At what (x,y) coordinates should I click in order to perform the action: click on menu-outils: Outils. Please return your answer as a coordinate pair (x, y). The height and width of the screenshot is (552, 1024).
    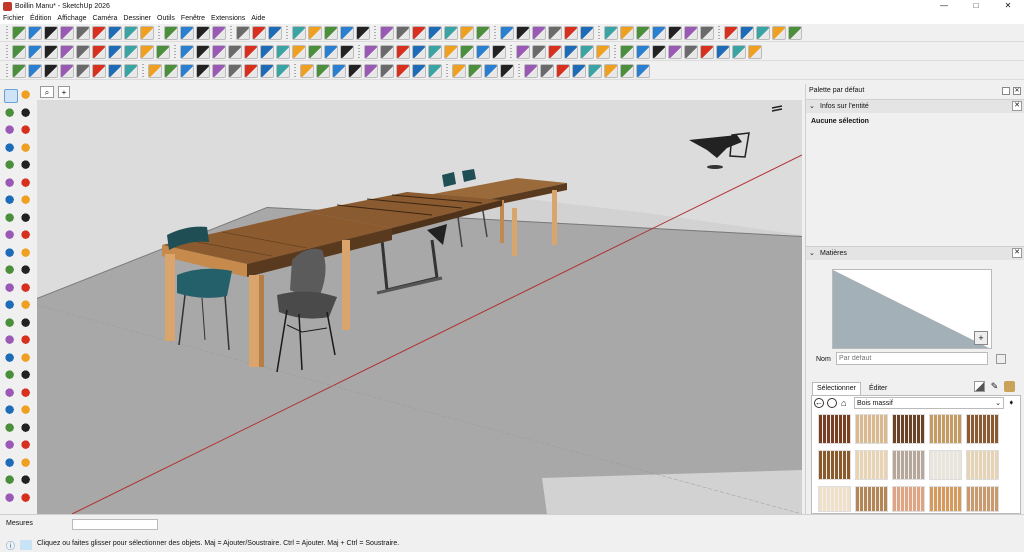
    Looking at the image, I should click on (166, 18).